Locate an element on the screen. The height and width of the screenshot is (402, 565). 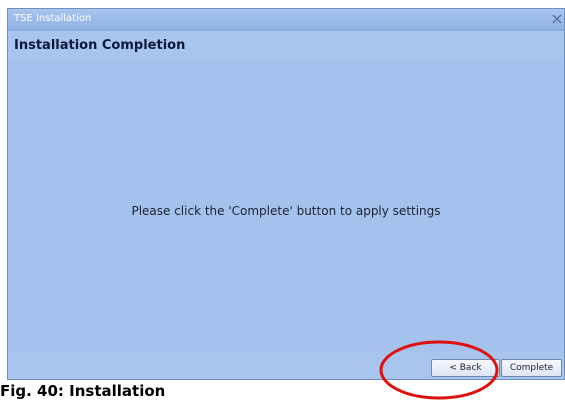
close-icon: × is located at coordinates (557, 19).